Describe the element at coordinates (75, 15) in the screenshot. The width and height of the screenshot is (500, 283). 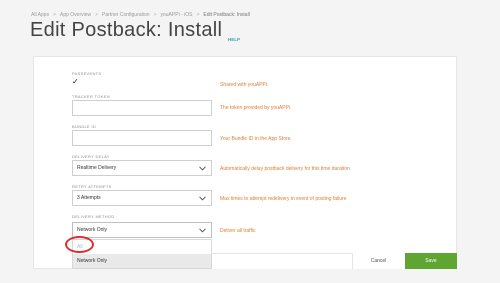
I see `breadcrumb-app-overview: App Overview` at that location.